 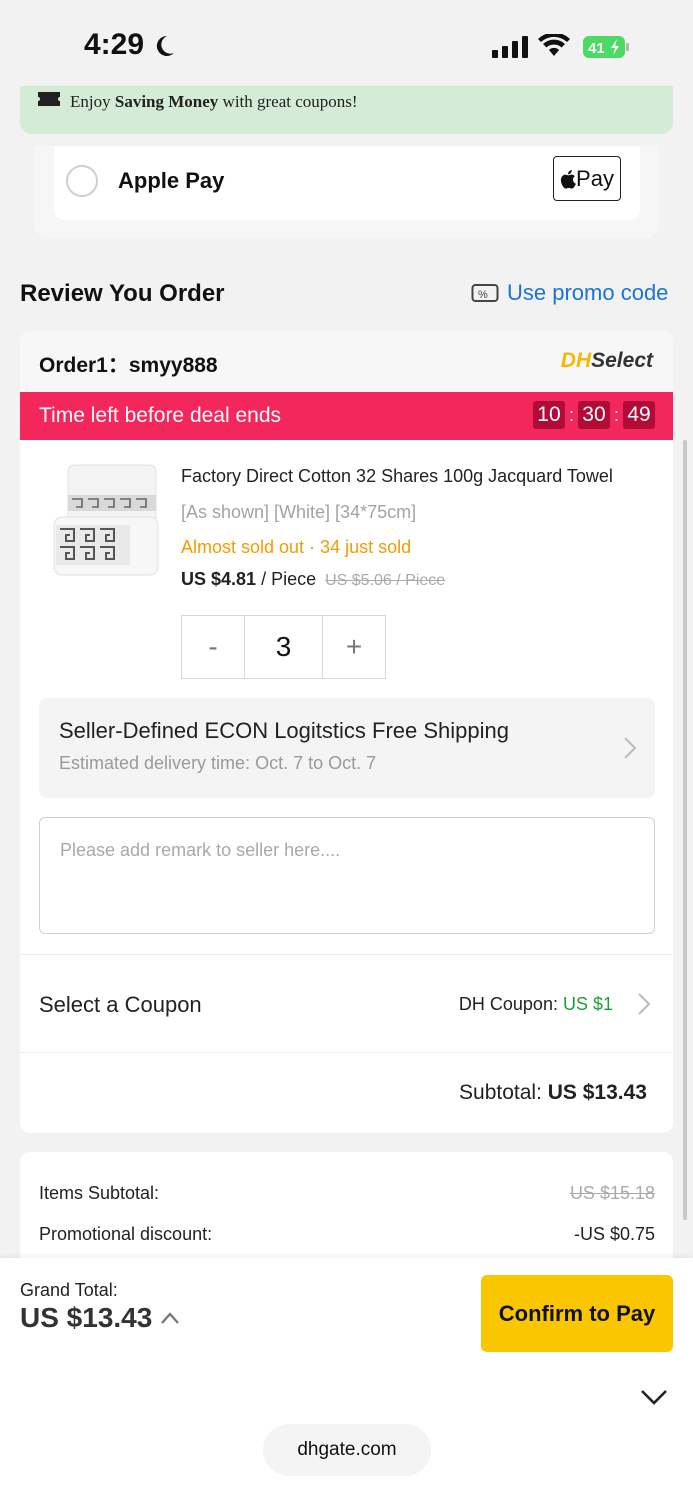 What do you see at coordinates (614, 1234) in the screenshot?
I see `promo-discount-value: -US $0.75` at bounding box center [614, 1234].